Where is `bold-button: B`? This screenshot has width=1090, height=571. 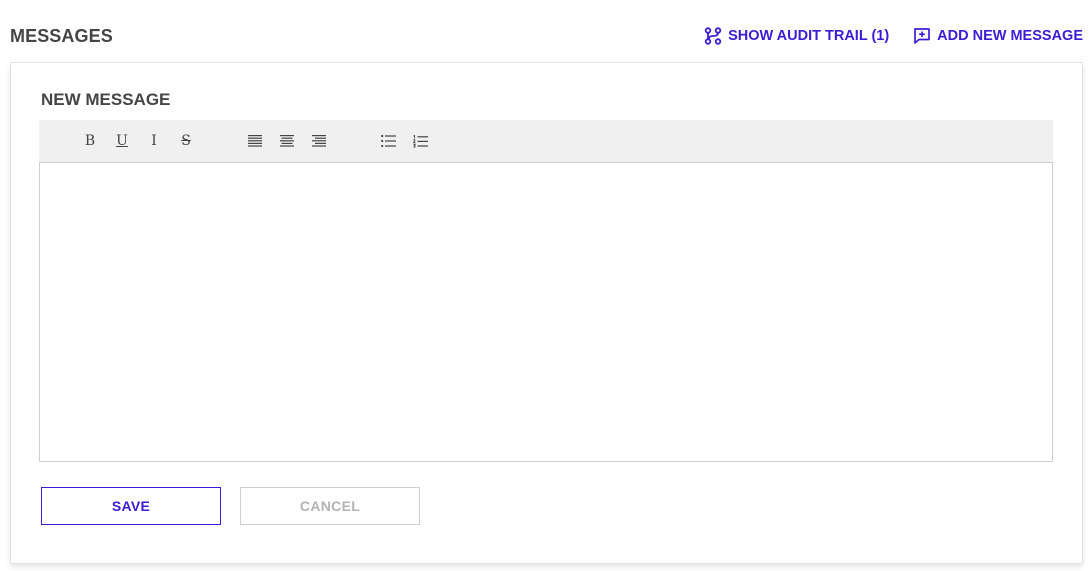
bold-button: B is located at coordinates (90, 141).